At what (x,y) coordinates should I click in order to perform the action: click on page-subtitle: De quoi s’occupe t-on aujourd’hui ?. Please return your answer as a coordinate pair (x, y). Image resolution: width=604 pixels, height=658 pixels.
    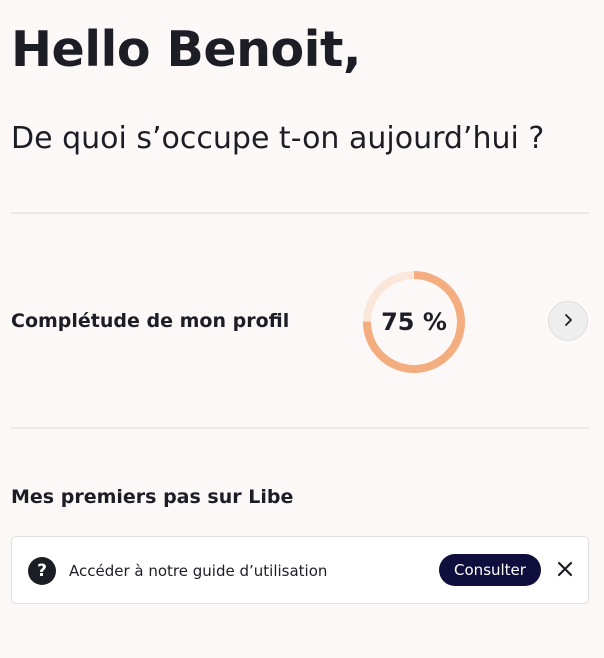
    Looking at the image, I should click on (278, 138).